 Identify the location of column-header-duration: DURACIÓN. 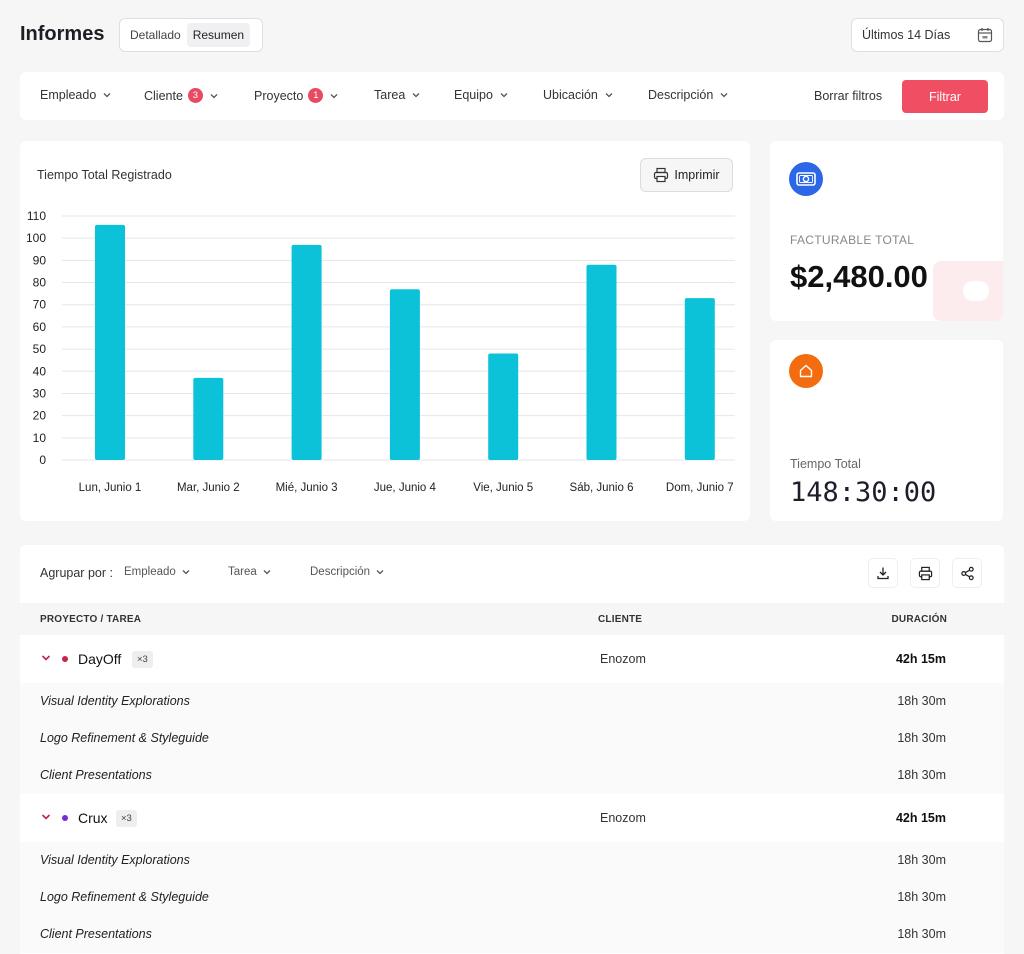
(919, 619).